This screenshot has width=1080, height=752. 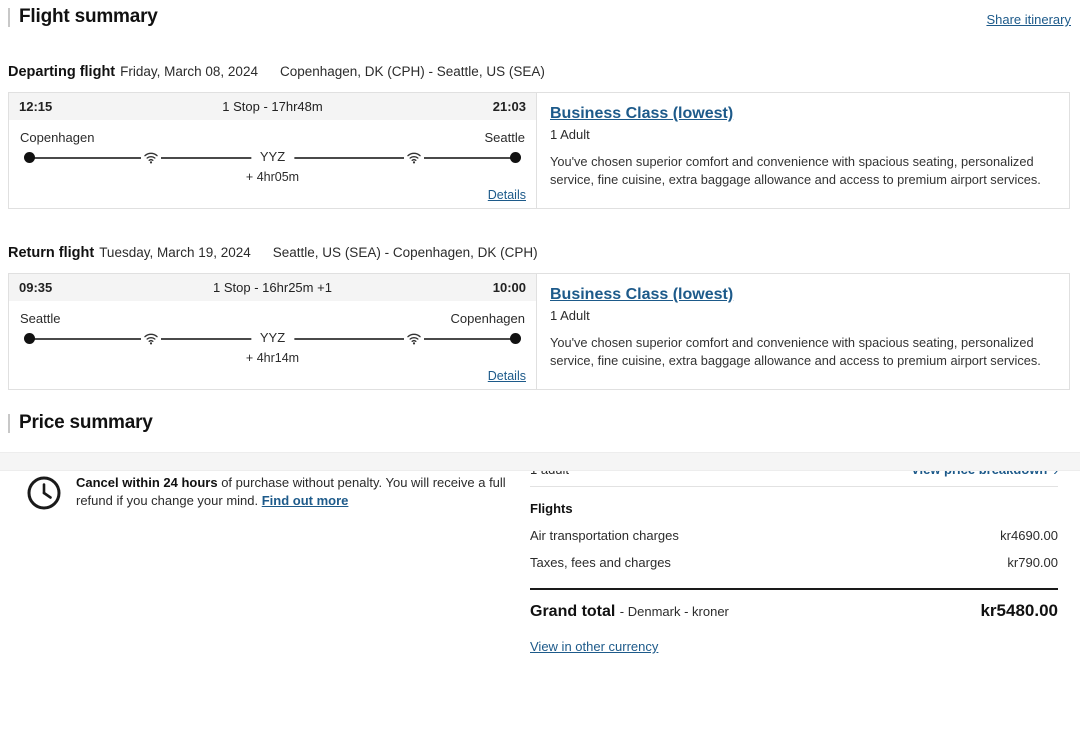 I want to click on price-row: Taxes, fees and charges kr790.00, so click(x=794, y=562).